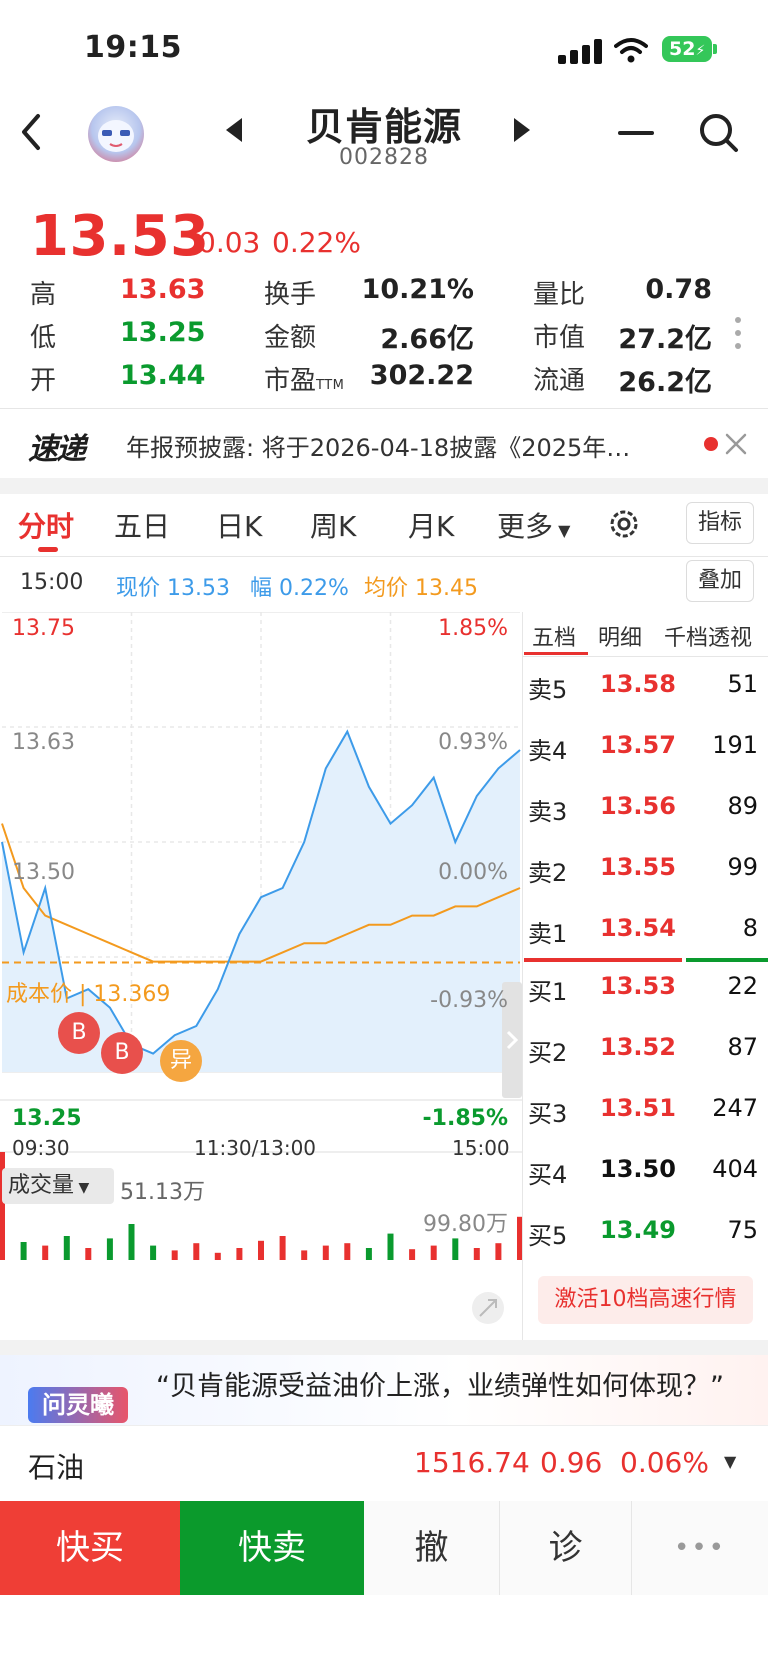  What do you see at coordinates (41, 1185) in the screenshot?
I see `volume-selector-label: 成交量` at bounding box center [41, 1185].